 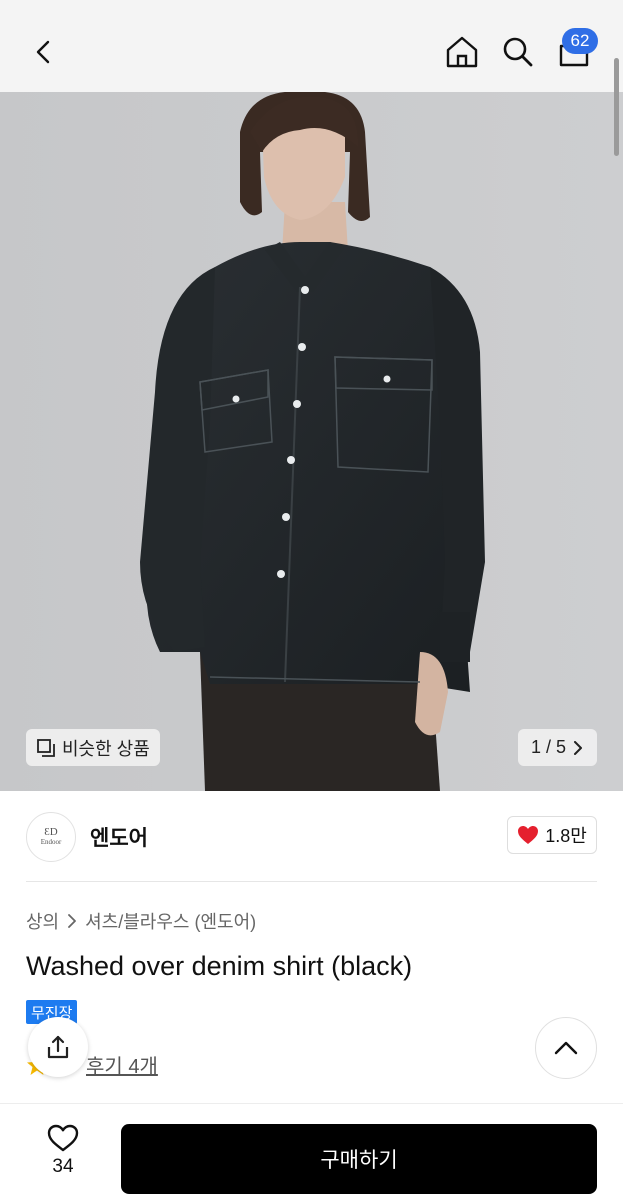 I want to click on search-button, so click(x=518, y=52).